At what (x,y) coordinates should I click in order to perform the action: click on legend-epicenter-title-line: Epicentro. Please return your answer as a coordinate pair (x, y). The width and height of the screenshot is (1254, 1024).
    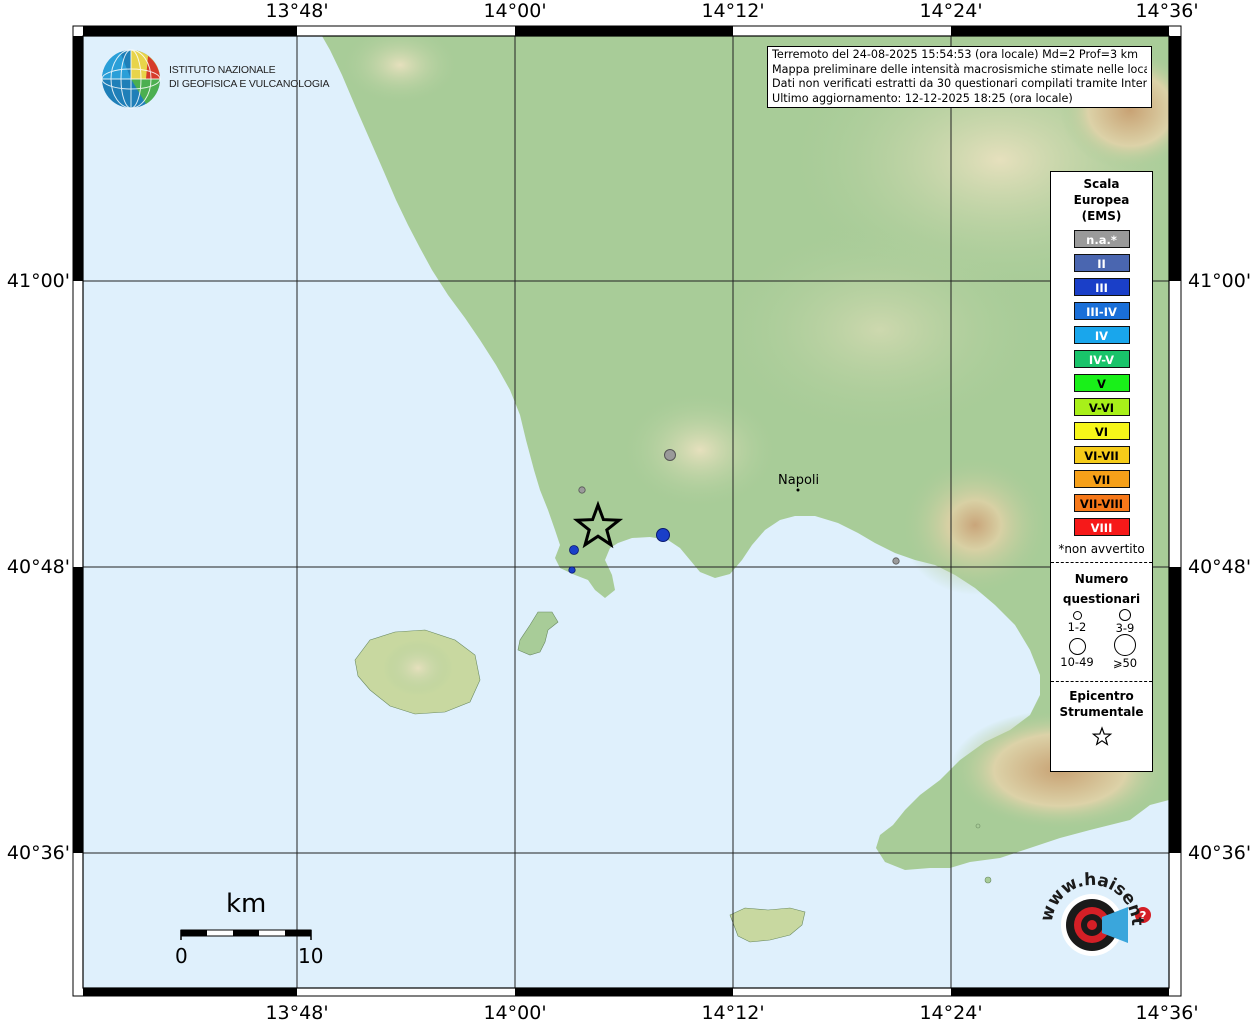
    Looking at the image, I should click on (1101, 696).